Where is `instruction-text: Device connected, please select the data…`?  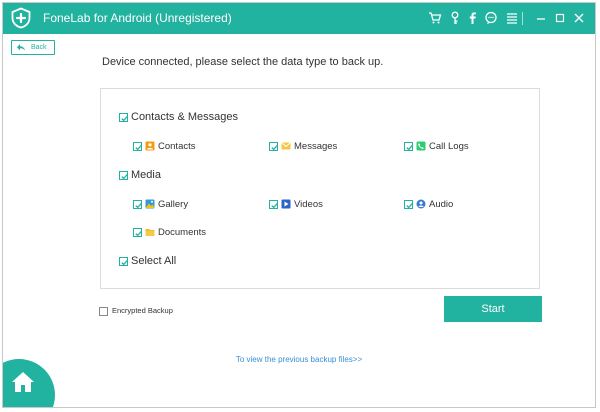
instruction-text: Device connected, please select the data… is located at coordinates (243, 62).